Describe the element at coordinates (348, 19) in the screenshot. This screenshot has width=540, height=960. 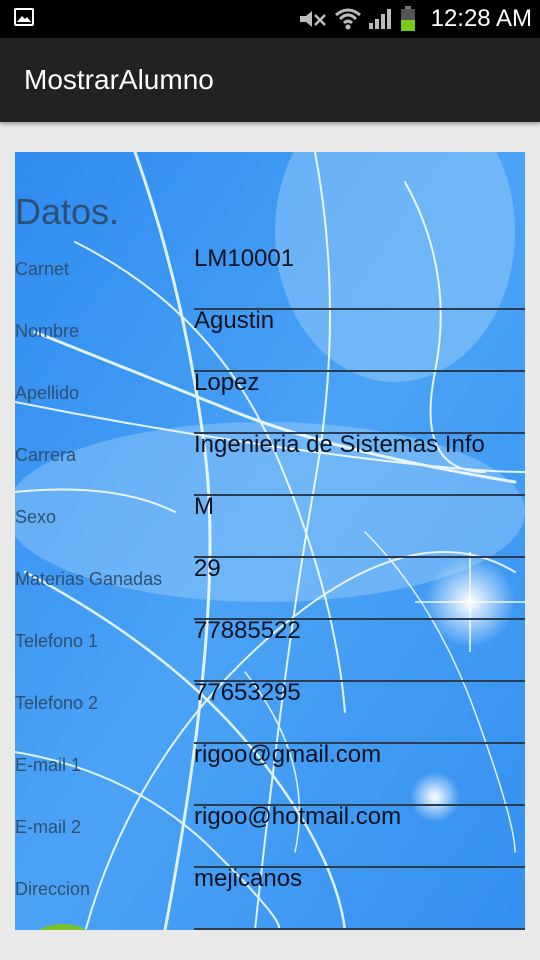
I see `wifi-icon` at that location.